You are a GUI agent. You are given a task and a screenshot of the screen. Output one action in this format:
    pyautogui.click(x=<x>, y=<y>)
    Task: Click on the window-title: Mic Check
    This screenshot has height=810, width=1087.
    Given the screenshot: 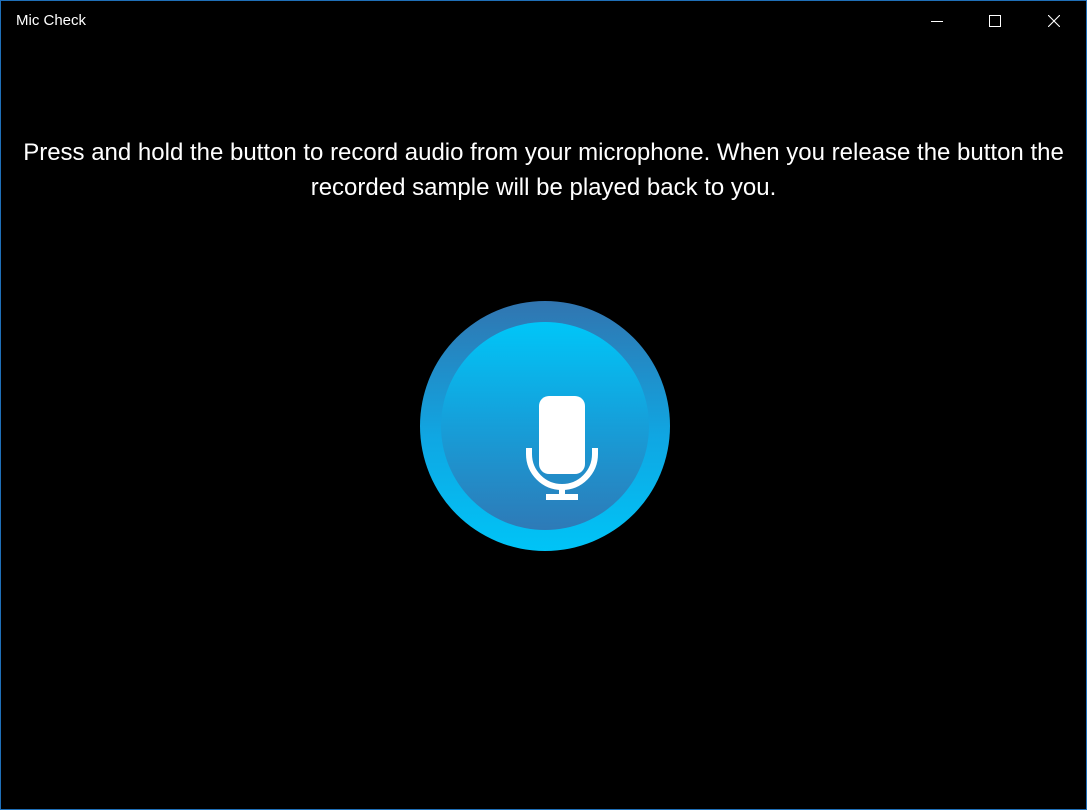 What is the action you would take?
    pyautogui.click(x=51, y=20)
    